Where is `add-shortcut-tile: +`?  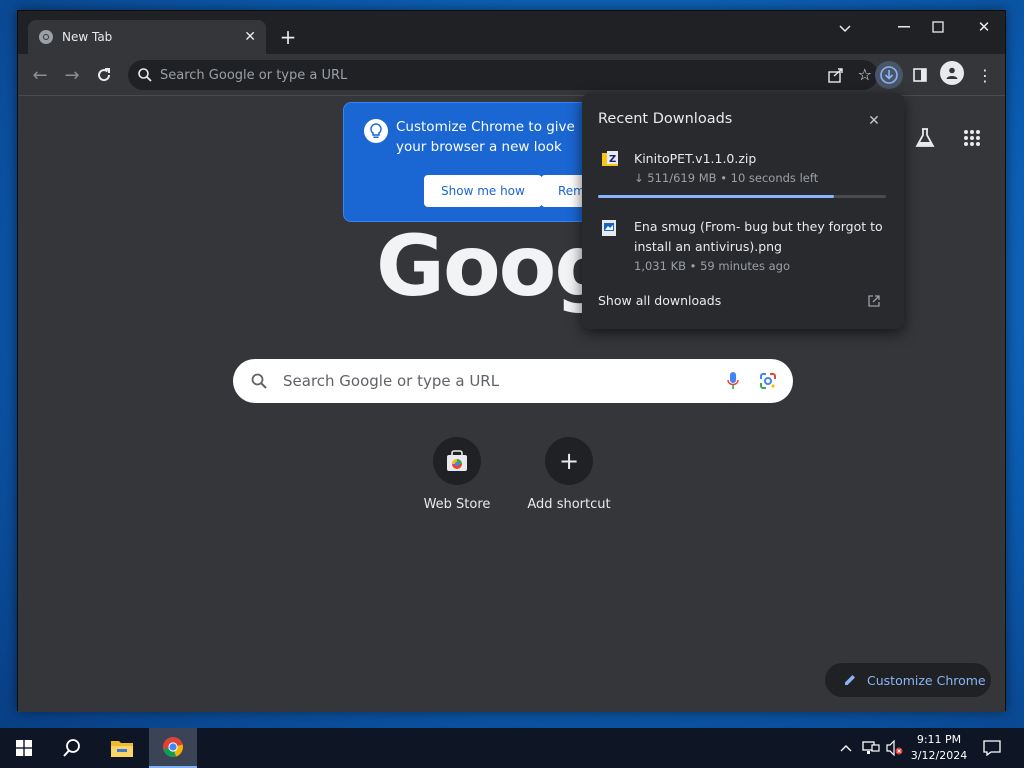
add-shortcut-tile: + is located at coordinates (569, 461).